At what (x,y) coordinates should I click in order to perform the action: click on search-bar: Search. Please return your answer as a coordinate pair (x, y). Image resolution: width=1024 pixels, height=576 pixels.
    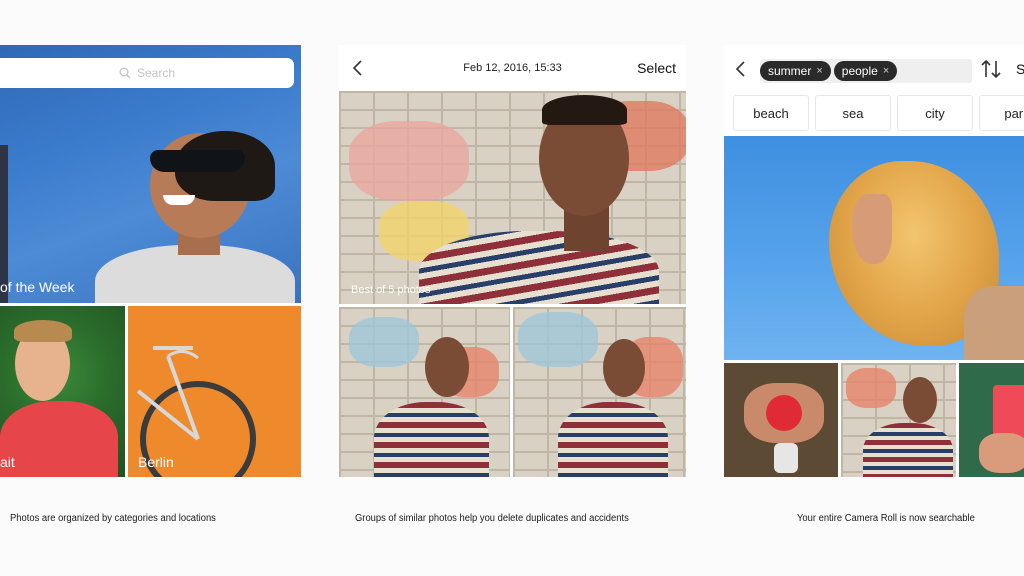
    Looking at the image, I should click on (147, 73).